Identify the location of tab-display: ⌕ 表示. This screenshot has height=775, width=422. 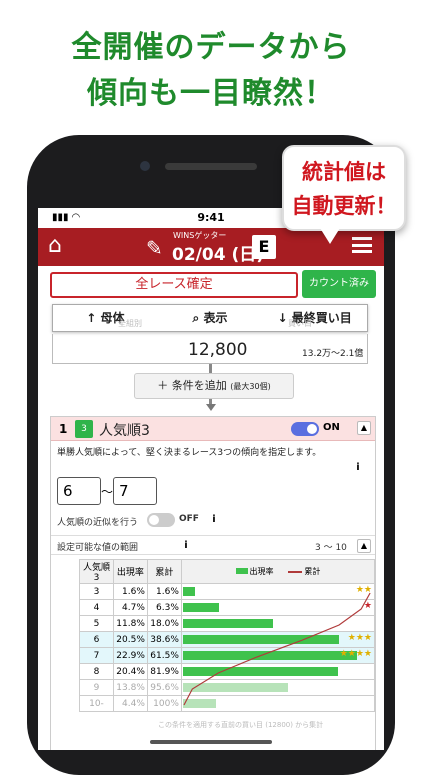
(210, 318).